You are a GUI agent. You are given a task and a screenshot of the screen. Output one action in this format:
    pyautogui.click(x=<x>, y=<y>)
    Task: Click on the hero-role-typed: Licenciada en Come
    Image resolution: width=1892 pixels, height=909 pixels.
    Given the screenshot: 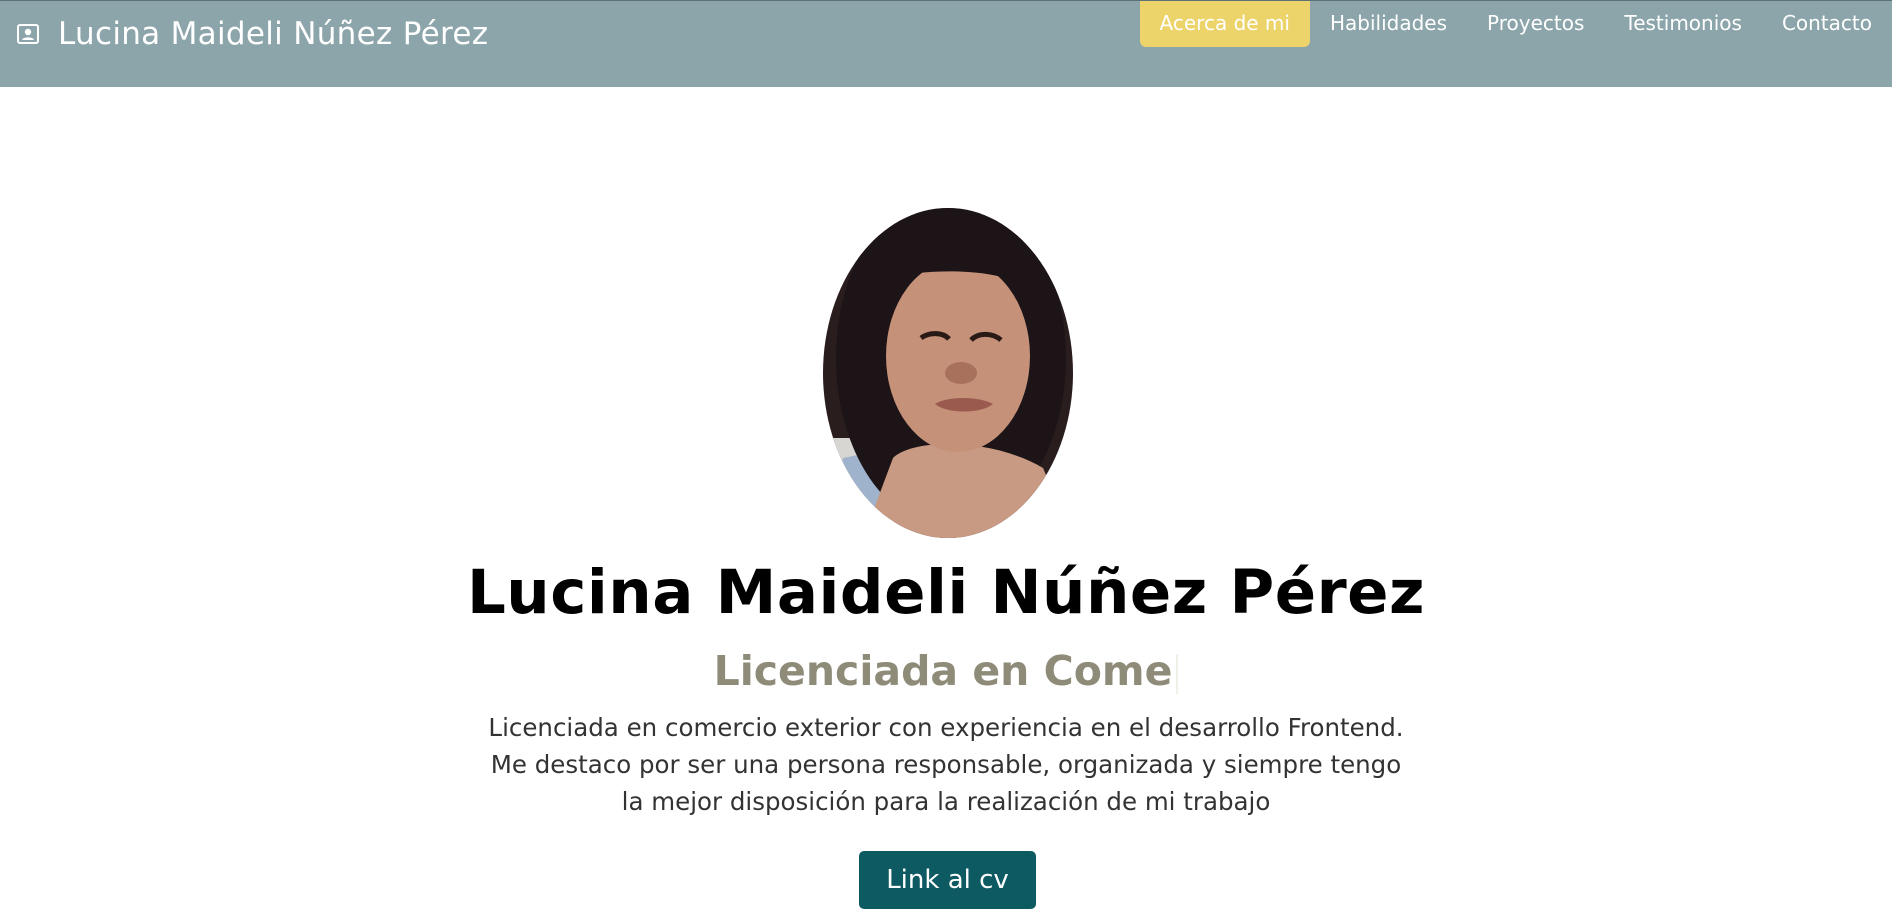 What is the action you would take?
    pyautogui.click(x=946, y=671)
    